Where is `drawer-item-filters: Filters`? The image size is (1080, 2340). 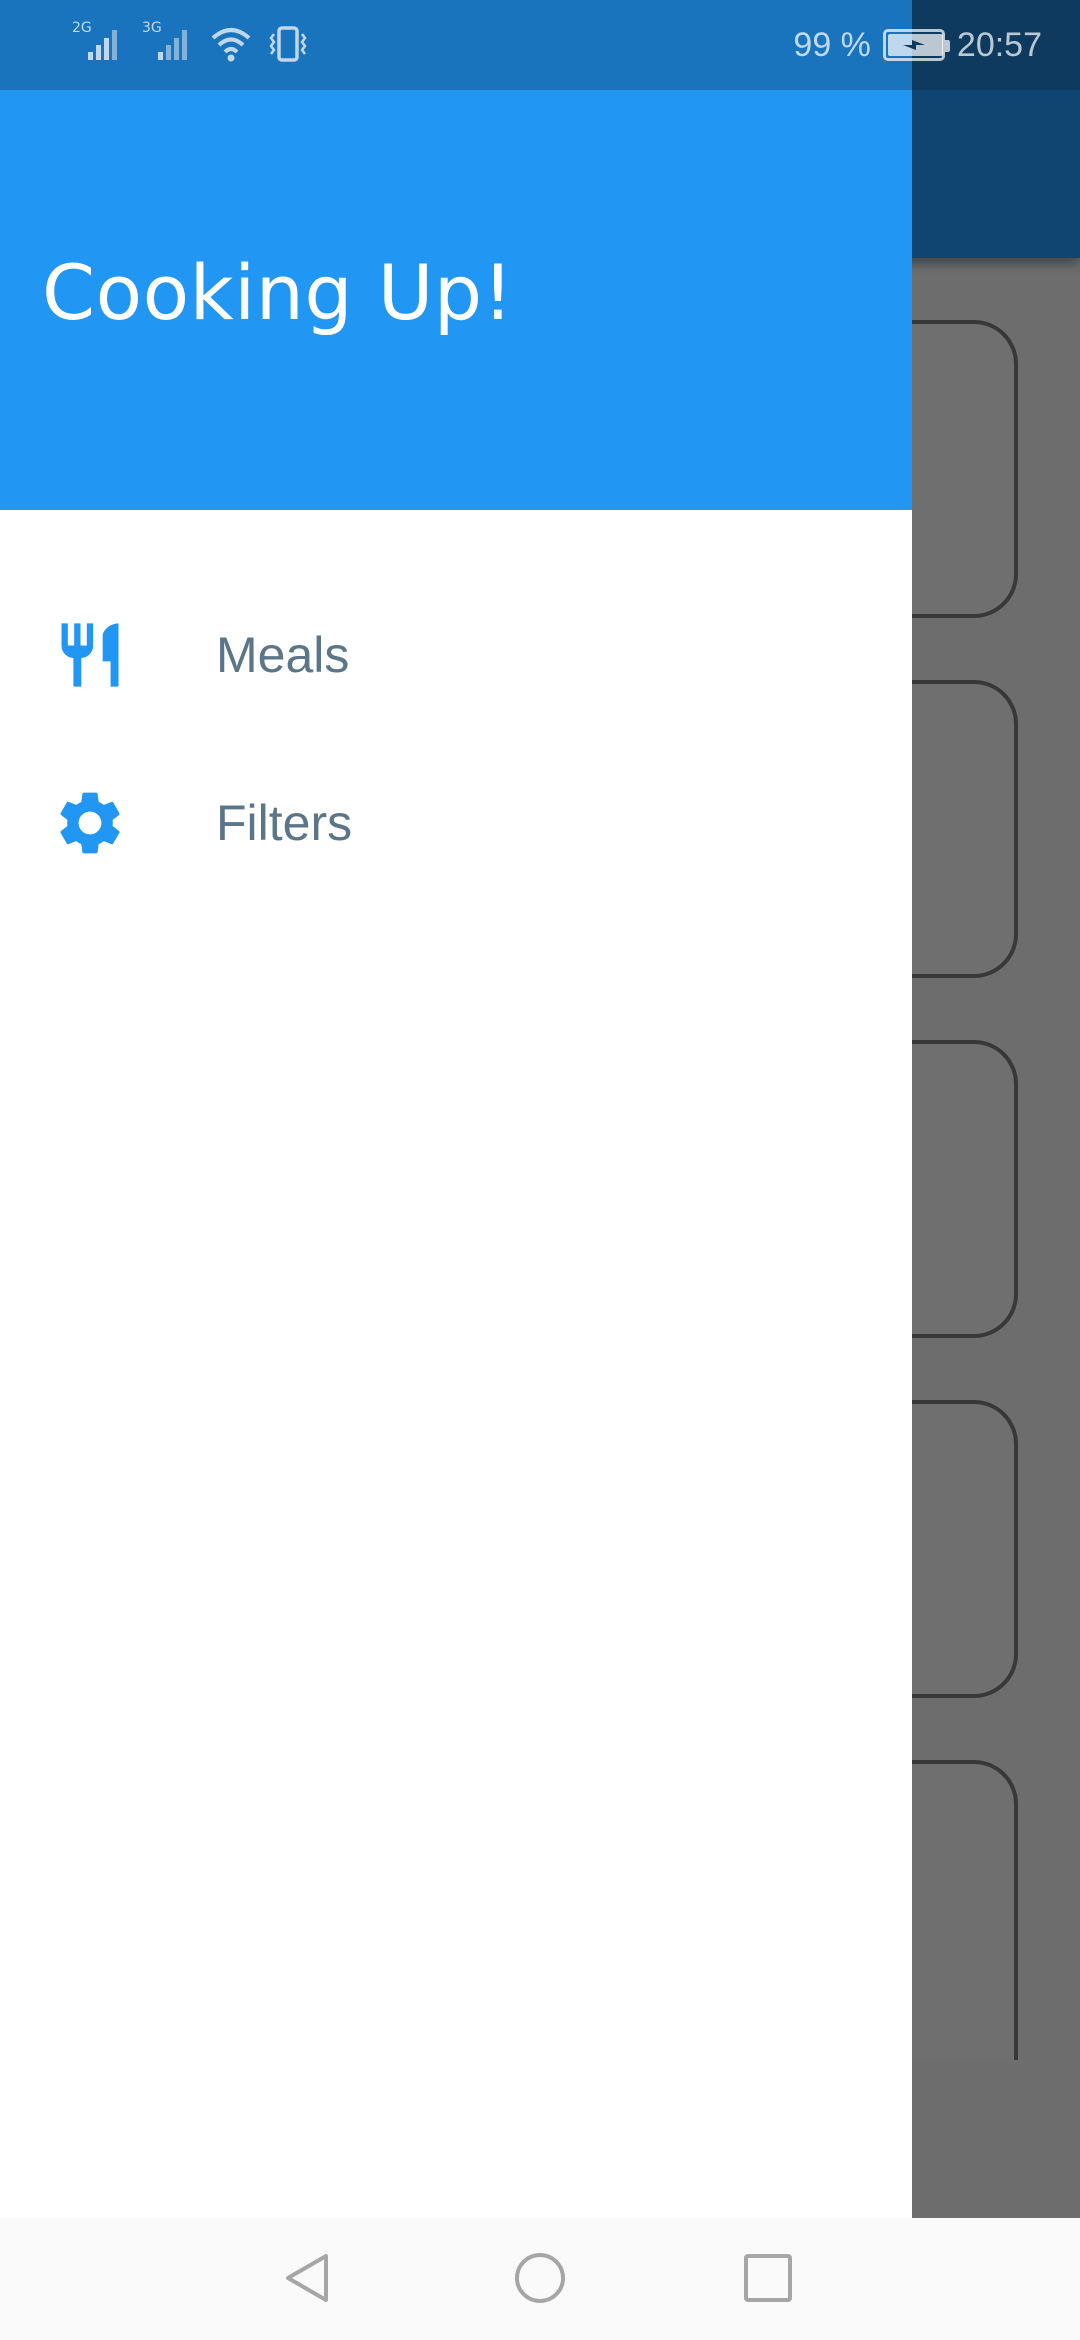
drawer-item-filters: Filters is located at coordinates (456, 823).